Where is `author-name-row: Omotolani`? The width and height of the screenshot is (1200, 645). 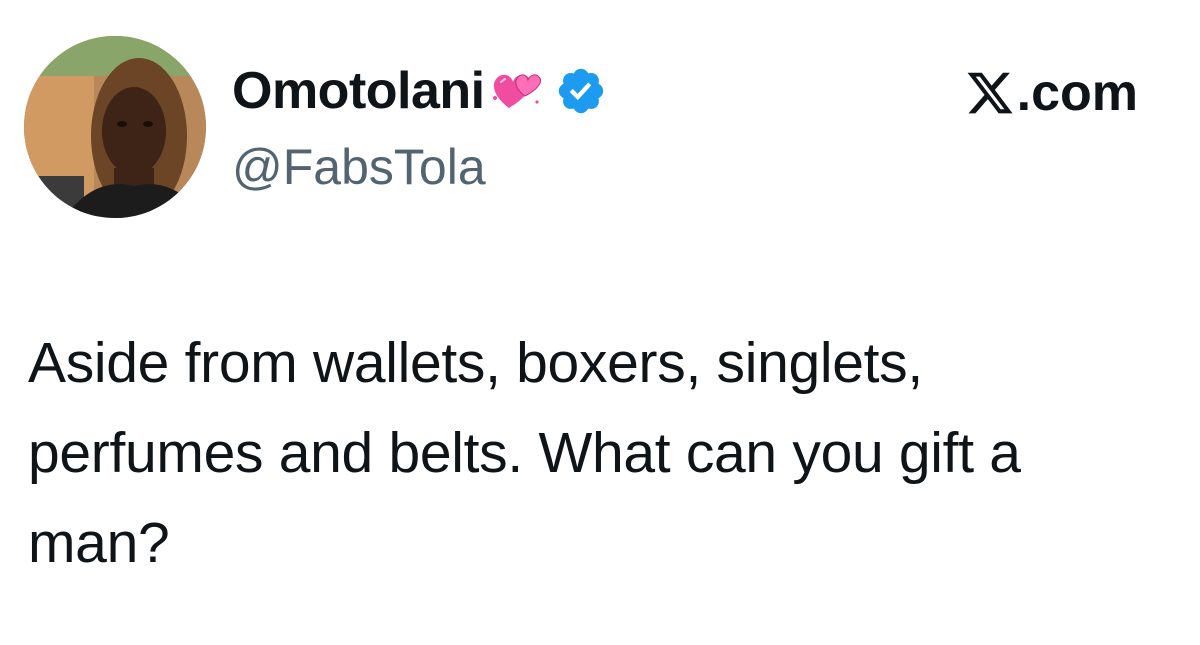
author-name-row: Omotolani is located at coordinates (419, 91).